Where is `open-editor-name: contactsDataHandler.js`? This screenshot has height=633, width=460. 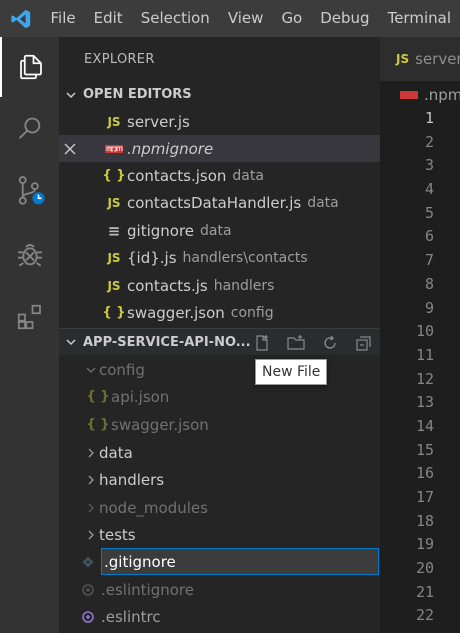 open-editor-name: contactsDataHandler.js is located at coordinates (214, 202).